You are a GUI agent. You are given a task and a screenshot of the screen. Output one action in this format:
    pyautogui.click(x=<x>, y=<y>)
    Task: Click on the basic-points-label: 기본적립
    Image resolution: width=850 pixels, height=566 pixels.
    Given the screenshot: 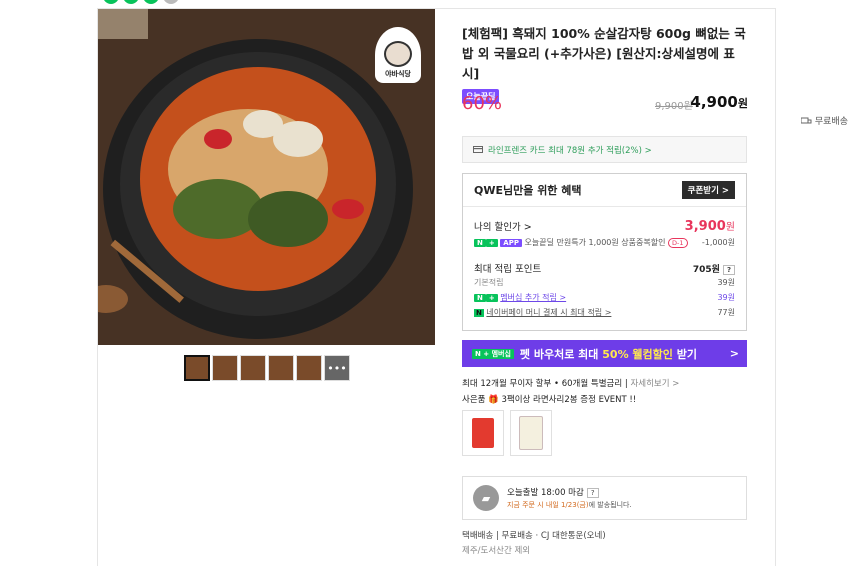 What is the action you would take?
    pyautogui.click(x=489, y=282)
    